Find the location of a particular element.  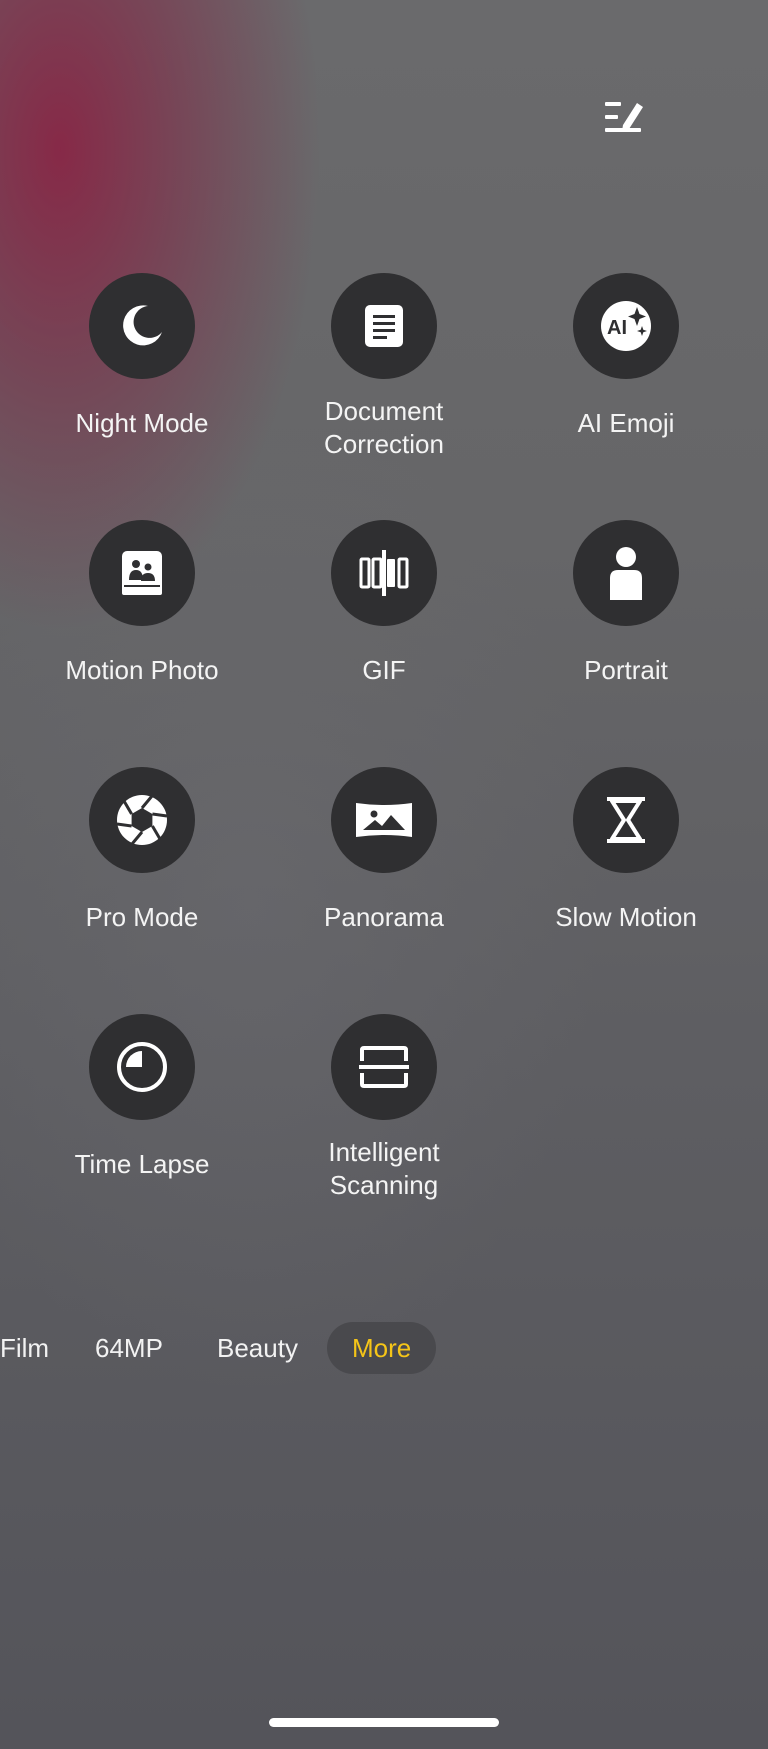

mode-motion-photo: Motion Photo is located at coordinates (142, 603).